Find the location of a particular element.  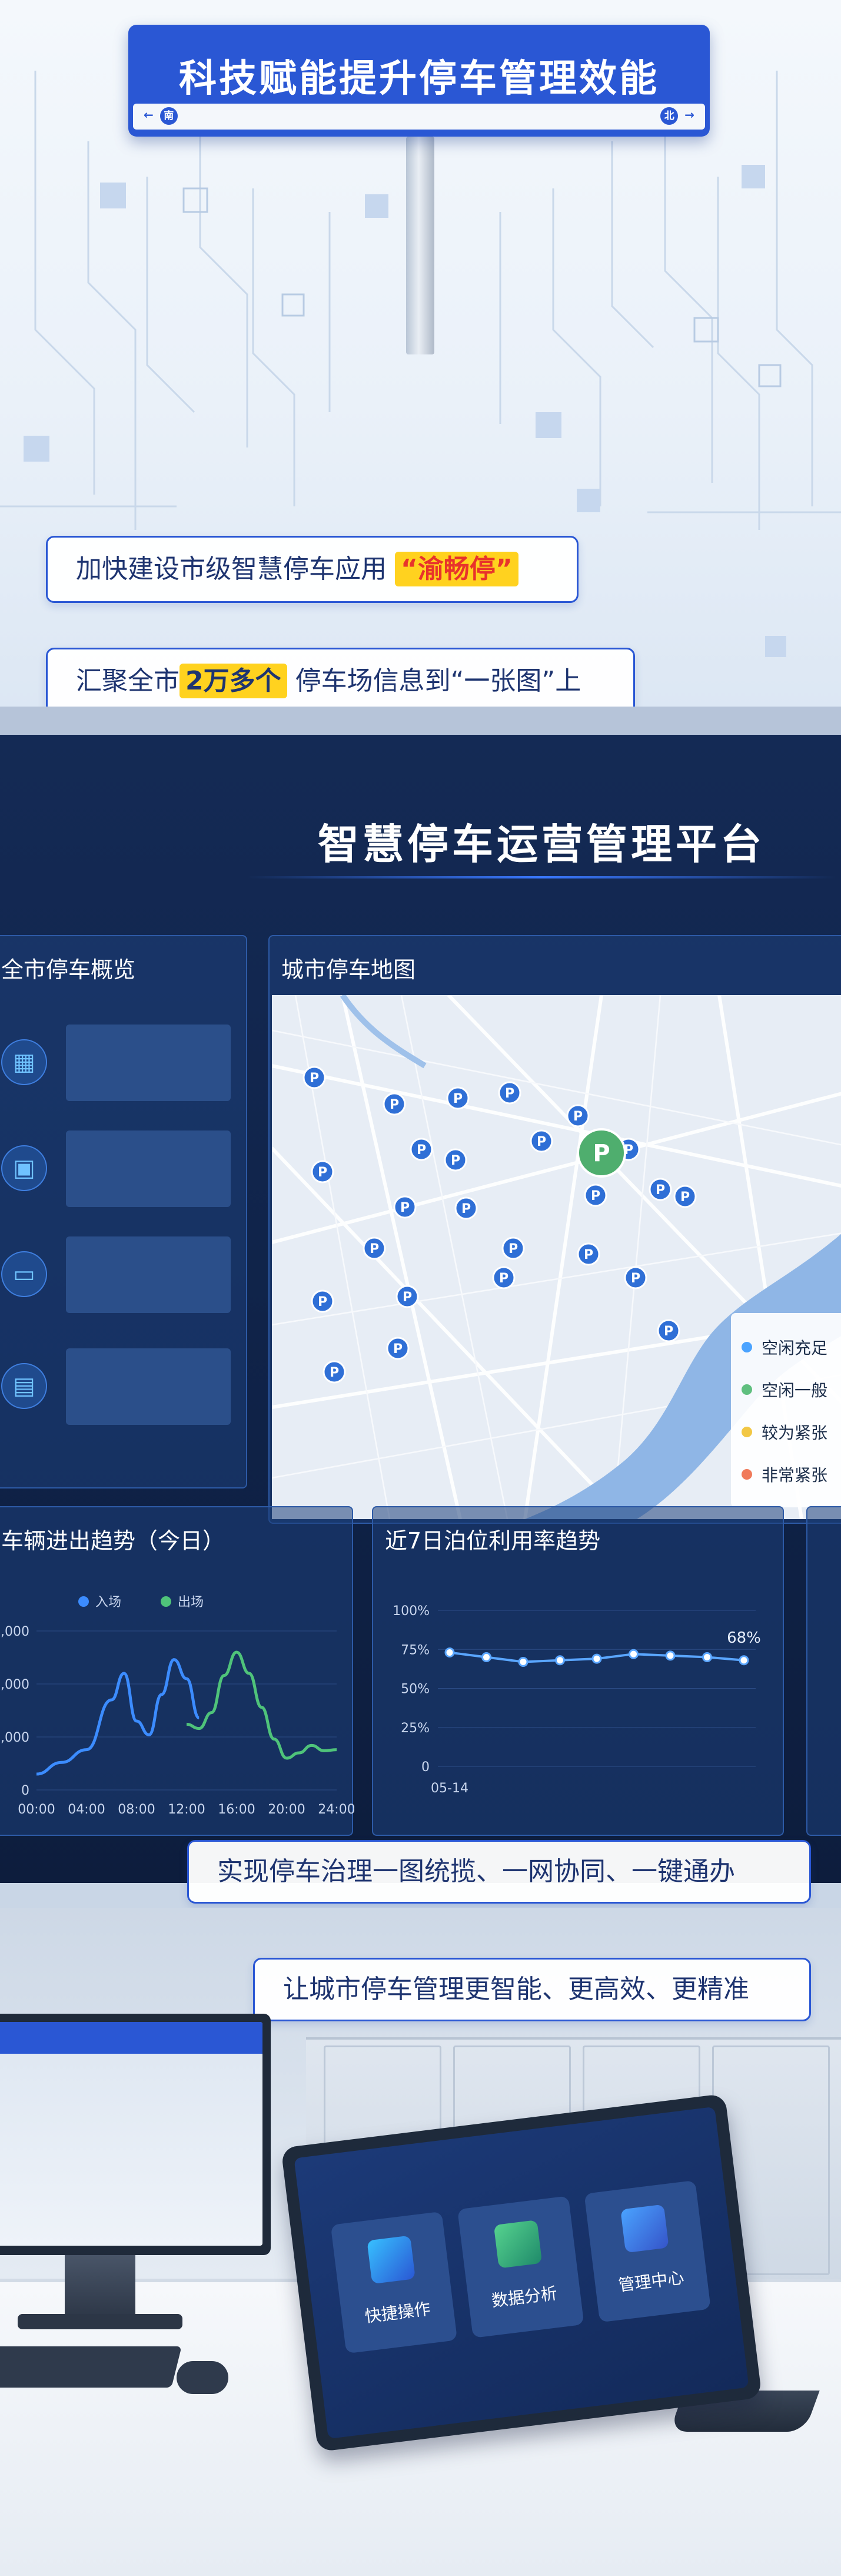

utilization-chart: 0 25% 50% 75% 100% 05-14 68% is located at coordinates (577, 1700).